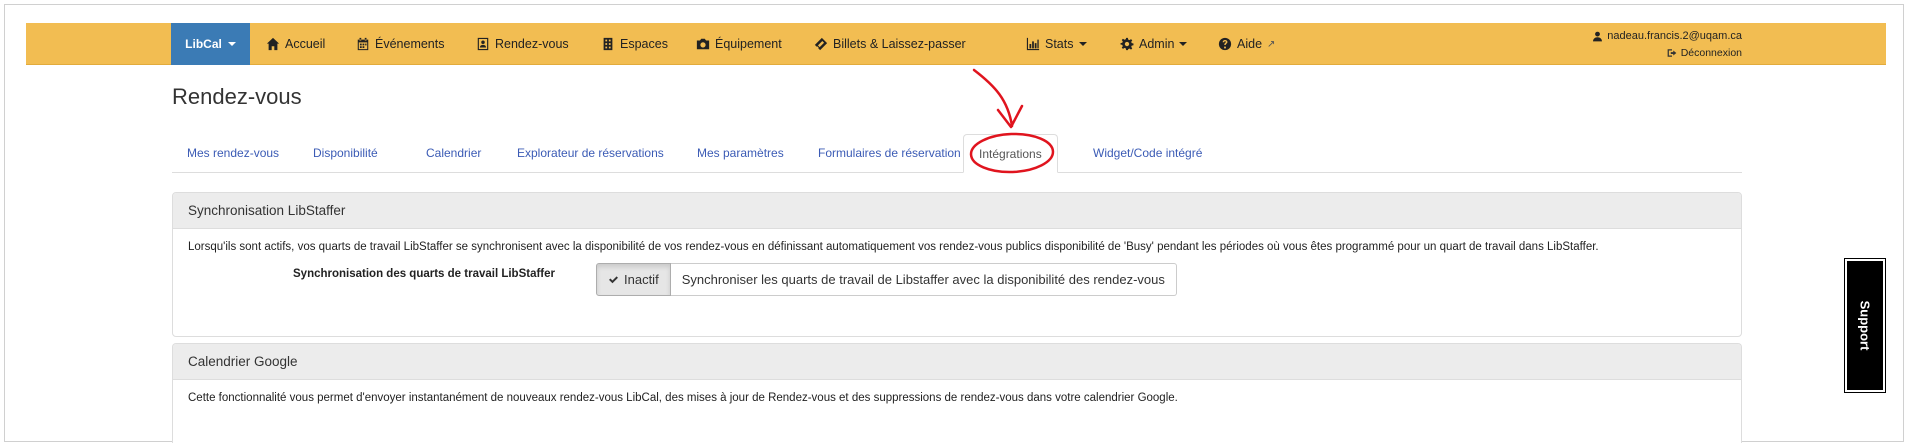 The height and width of the screenshot is (448, 1912). What do you see at coordinates (1250, 44) in the screenshot?
I see `nav-label: Aide` at bounding box center [1250, 44].